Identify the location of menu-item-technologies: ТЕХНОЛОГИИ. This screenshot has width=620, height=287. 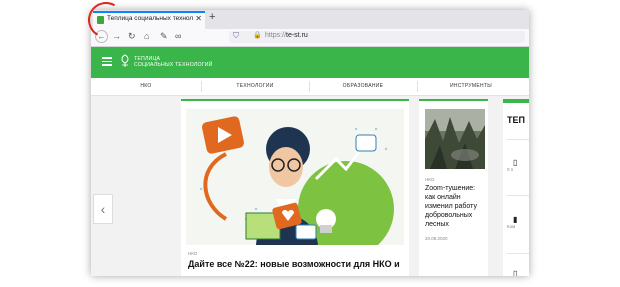
(255, 86).